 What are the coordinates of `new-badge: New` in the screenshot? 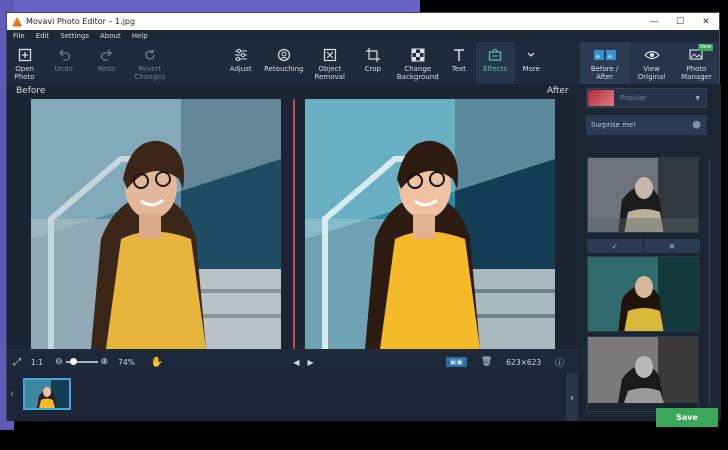 It's located at (705, 47).